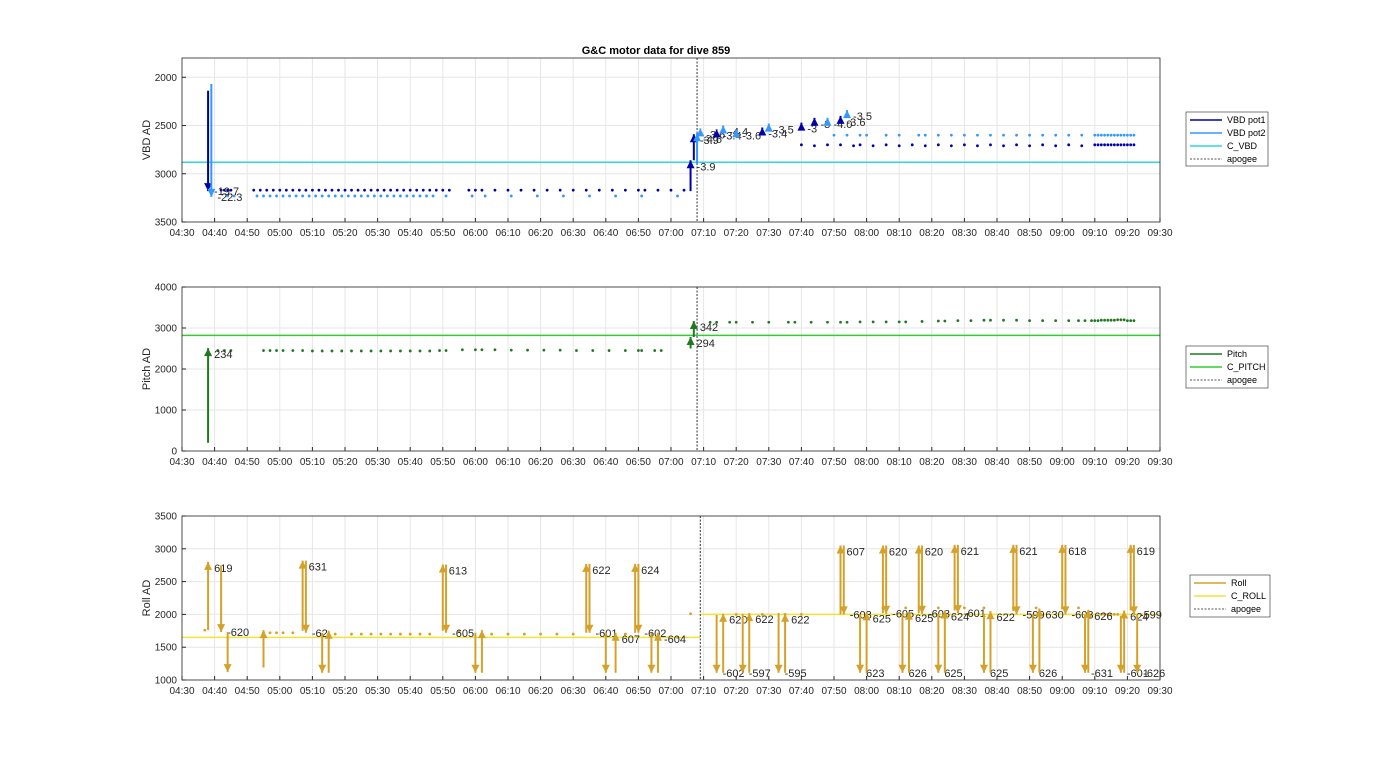 This screenshot has height=764, width=1400. I want to click on move-arrow-label: 294, so click(706, 344).